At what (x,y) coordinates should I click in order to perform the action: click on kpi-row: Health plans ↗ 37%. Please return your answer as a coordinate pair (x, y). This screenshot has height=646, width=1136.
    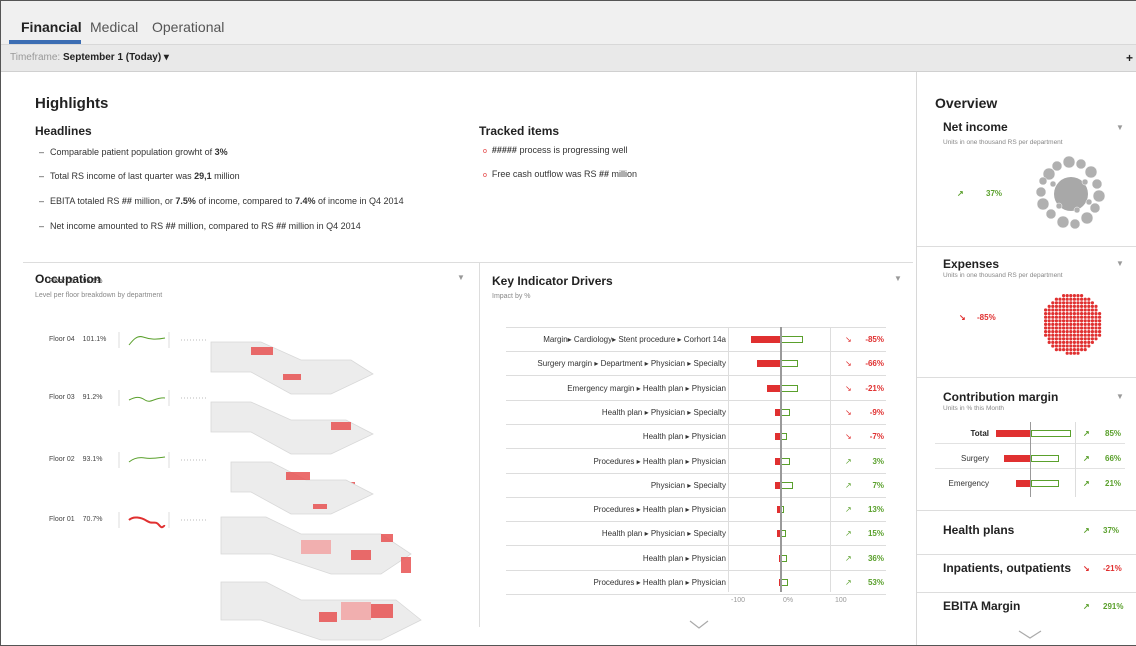
    Looking at the image, I should click on (1026, 537).